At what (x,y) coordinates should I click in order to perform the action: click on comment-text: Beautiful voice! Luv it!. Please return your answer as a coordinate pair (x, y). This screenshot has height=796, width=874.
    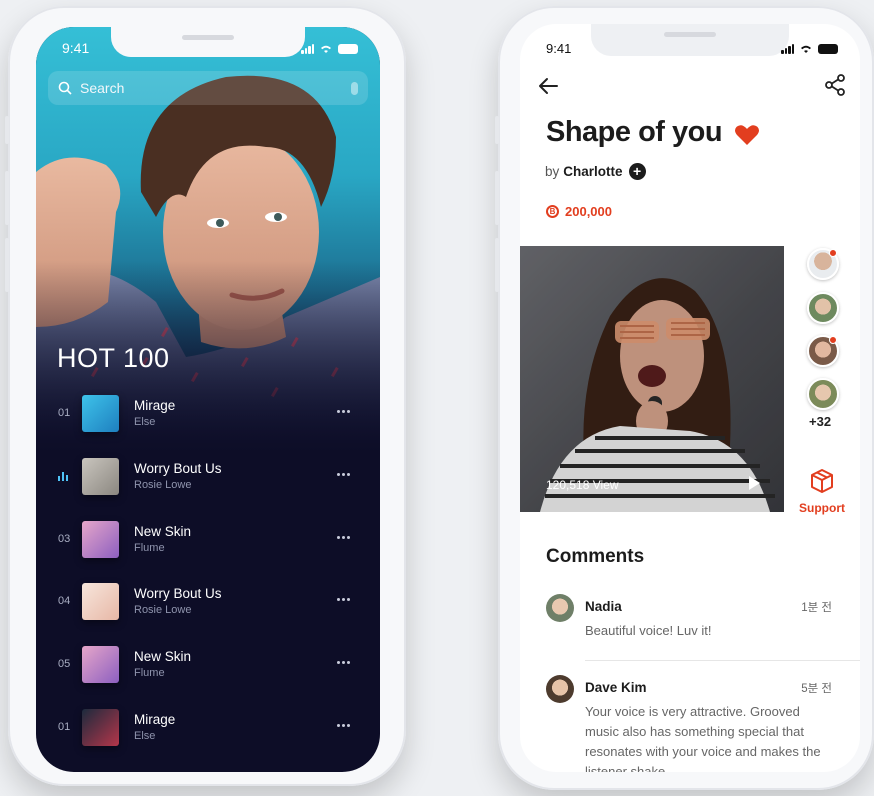
    Looking at the image, I should click on (648, 630).